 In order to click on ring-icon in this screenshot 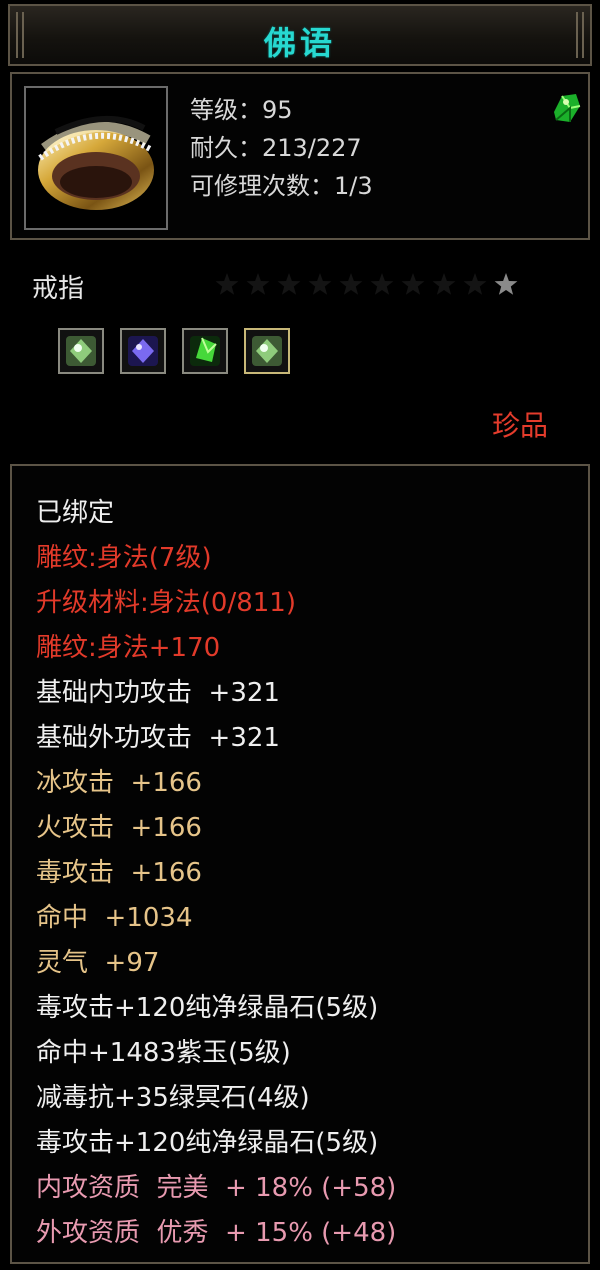, I will do `click(96, 158)`.